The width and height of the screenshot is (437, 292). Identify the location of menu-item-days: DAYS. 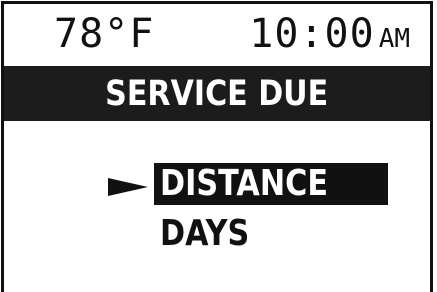
(213, 234).